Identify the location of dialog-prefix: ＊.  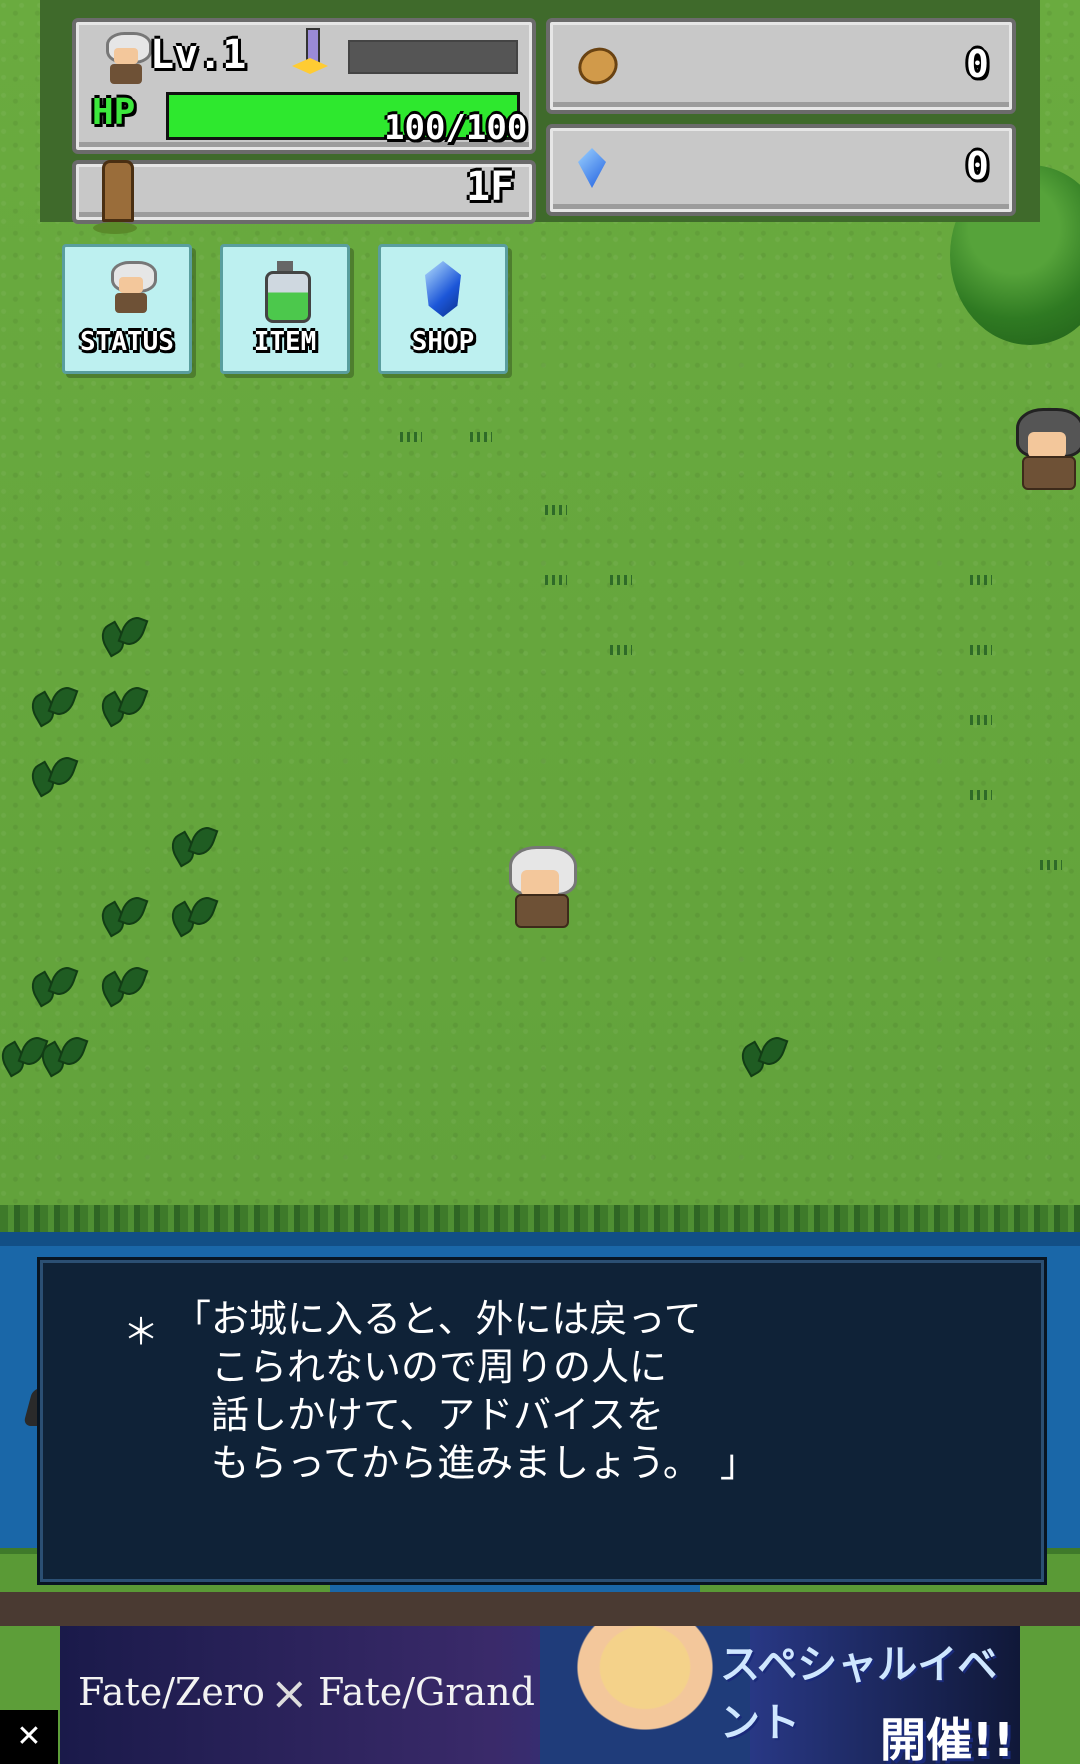
(141, 1332).